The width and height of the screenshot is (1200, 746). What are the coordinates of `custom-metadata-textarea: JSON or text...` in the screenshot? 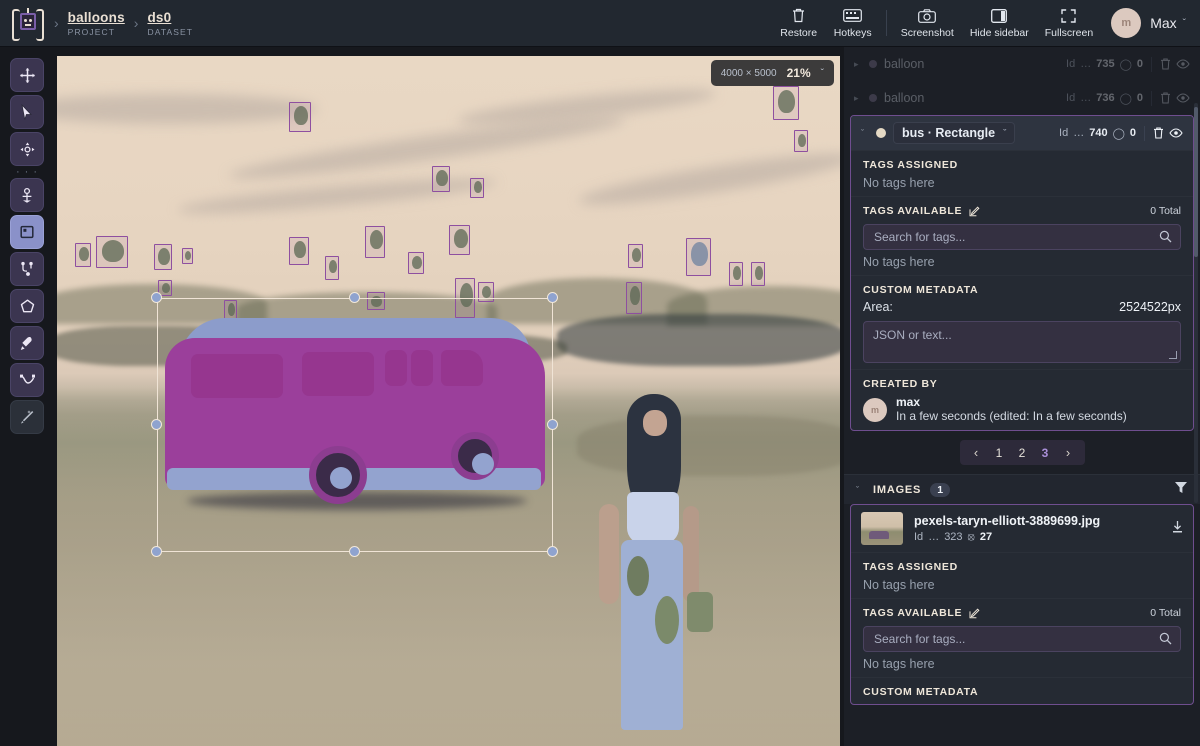 It's located at (1022, 342).